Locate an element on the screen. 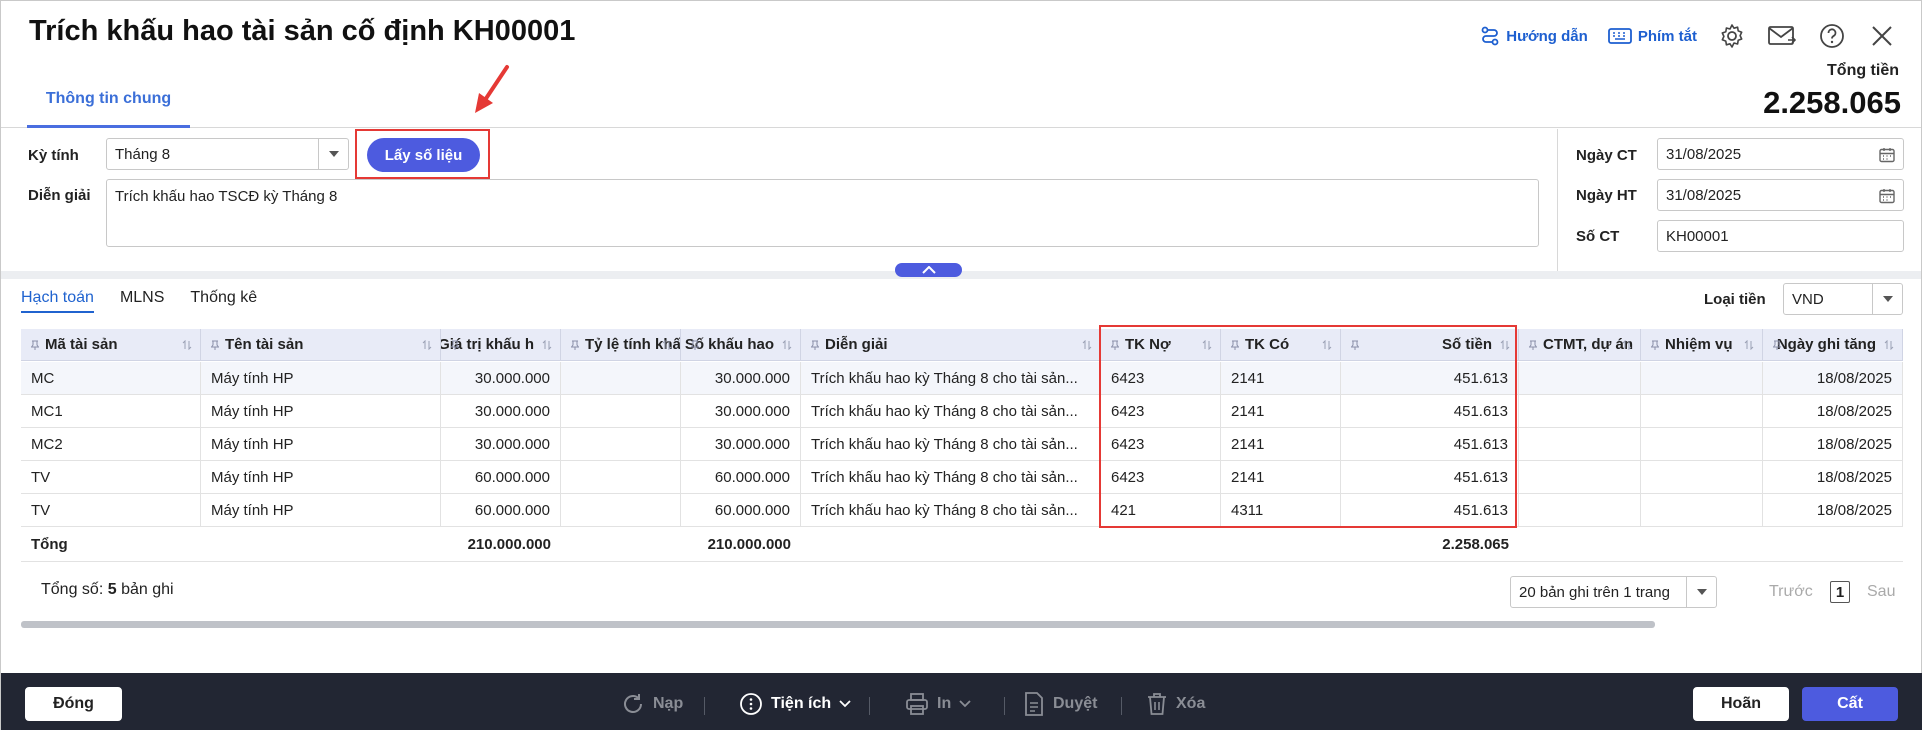 This screenshot has width=1922, height=730. col-asset-code-cell: MC2 is located at coordinates (111, 444).